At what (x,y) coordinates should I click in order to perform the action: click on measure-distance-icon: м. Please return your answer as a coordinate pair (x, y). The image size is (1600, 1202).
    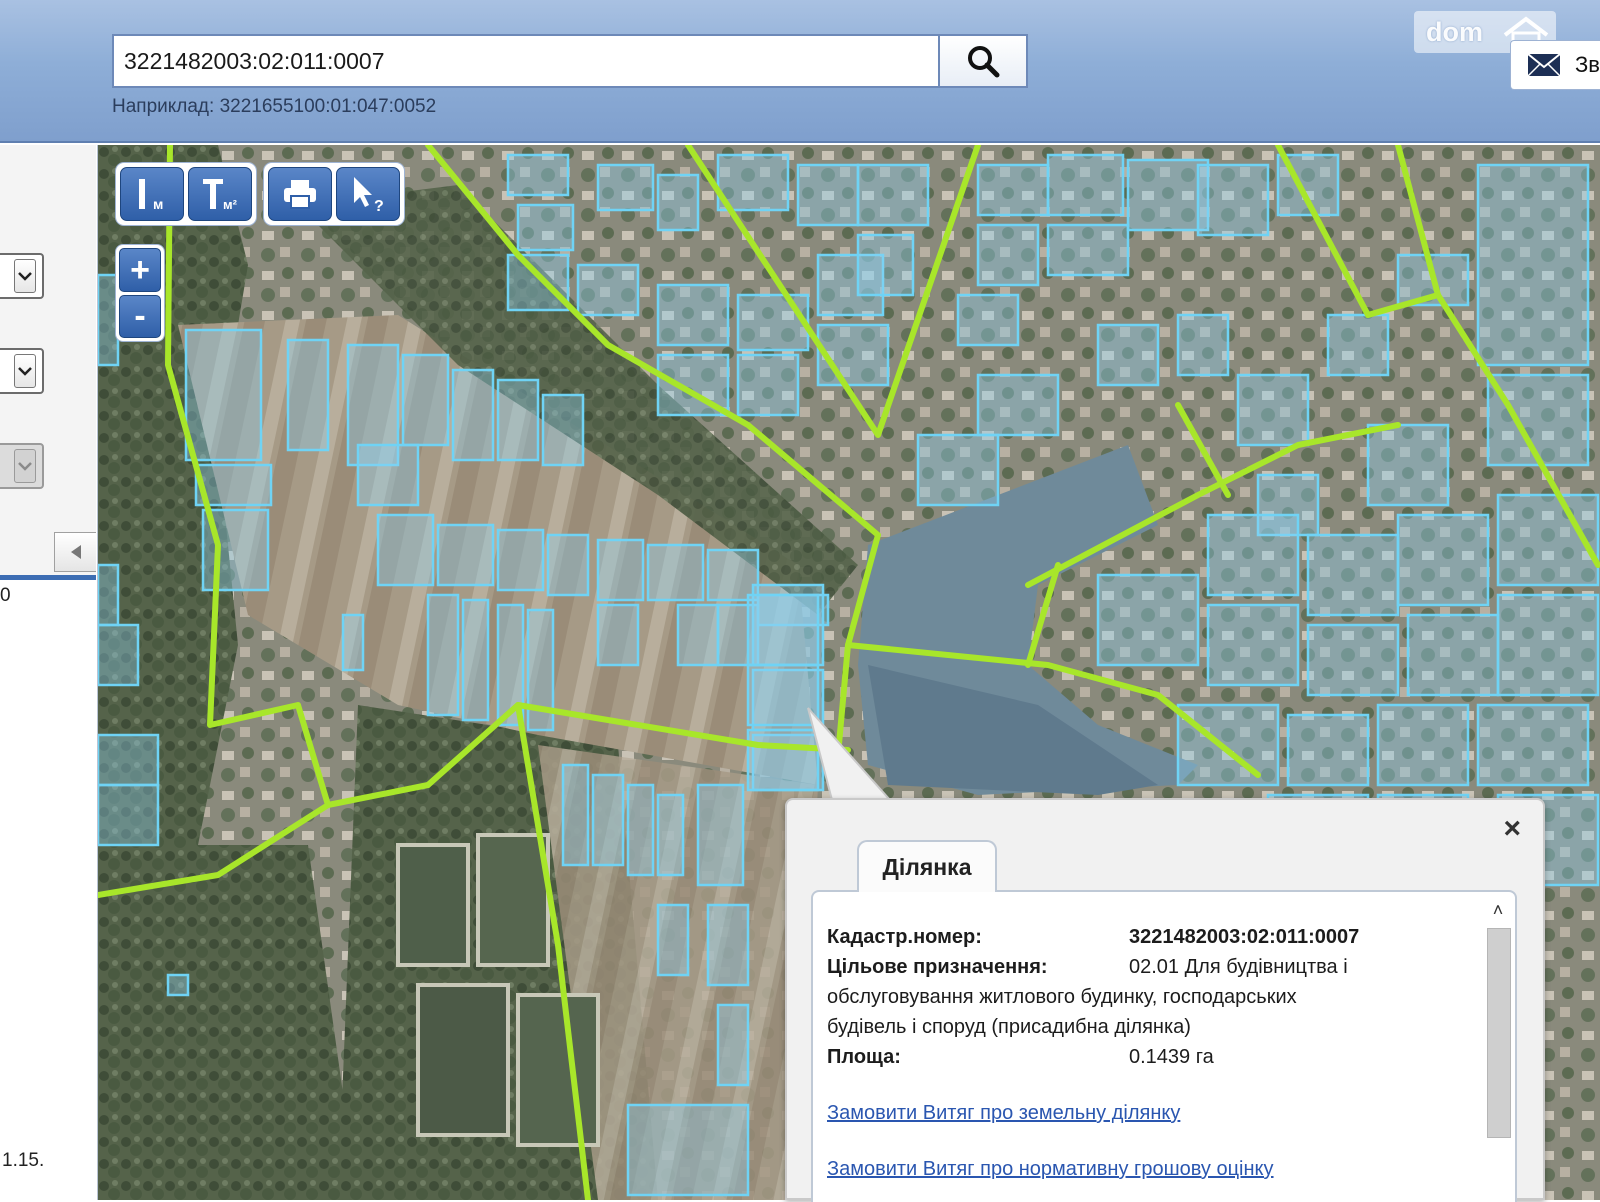
    Looking at the image, I should click on (151, 195).